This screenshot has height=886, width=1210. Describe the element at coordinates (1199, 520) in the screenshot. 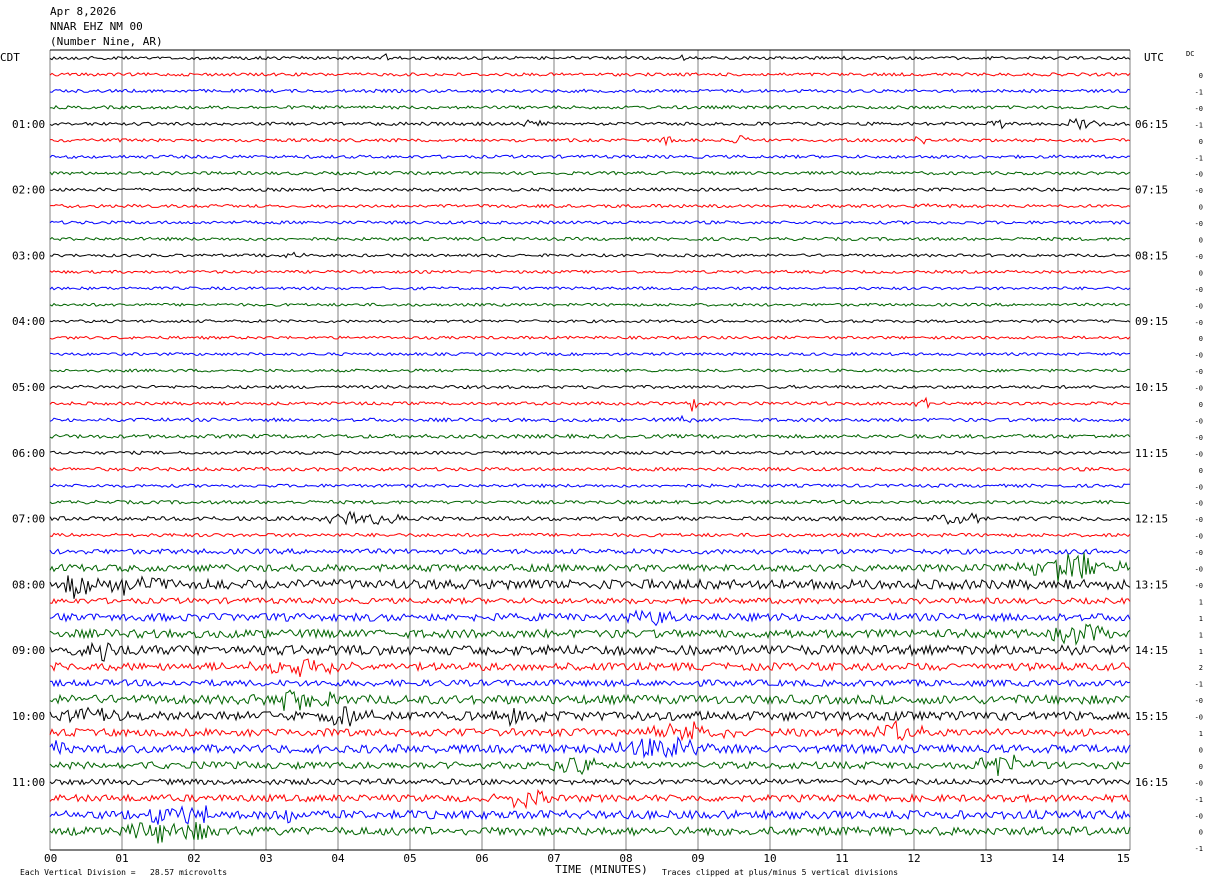

I see `dc-offset-27: -0` at that location.